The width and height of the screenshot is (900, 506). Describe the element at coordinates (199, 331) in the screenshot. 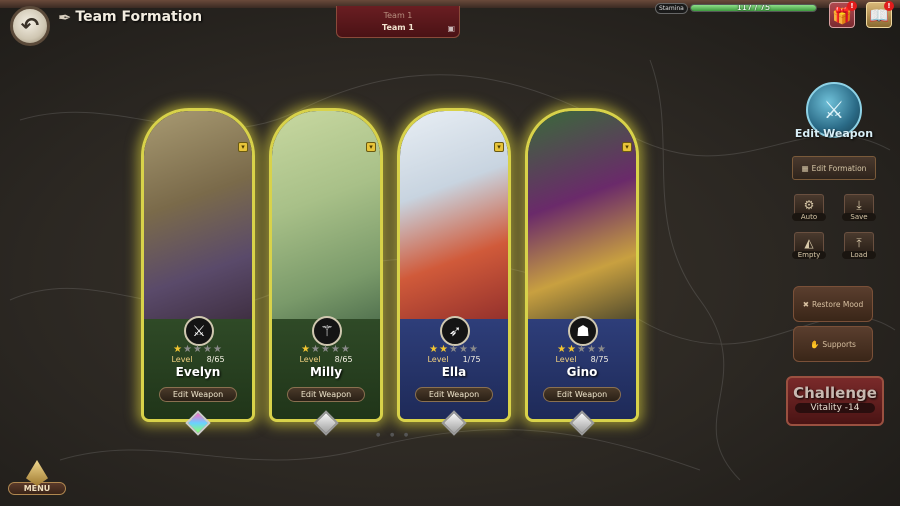

I see `sword-icon: ⚔` at that location.